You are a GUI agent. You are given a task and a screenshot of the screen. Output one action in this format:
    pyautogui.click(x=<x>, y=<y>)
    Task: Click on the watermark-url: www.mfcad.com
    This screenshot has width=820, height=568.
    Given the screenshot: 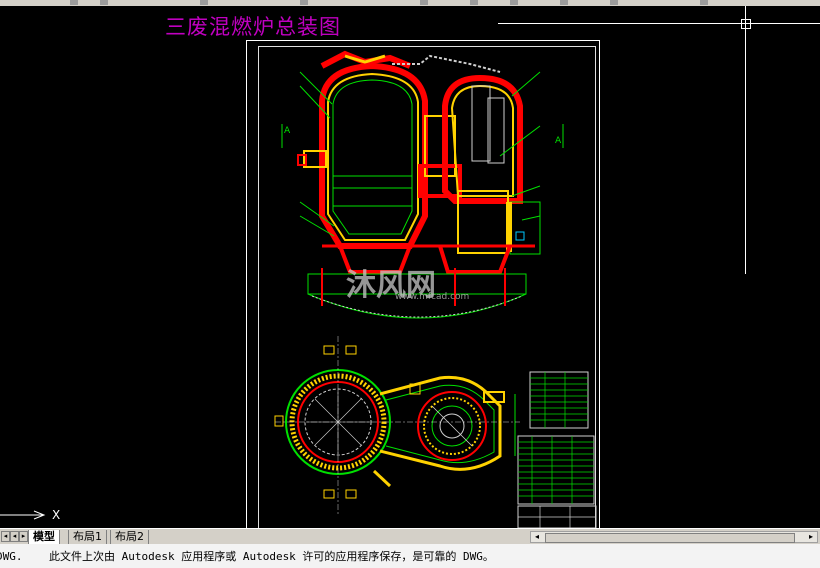 What is the action you would take?
    pyautogui.click(x=432, y=297)
    